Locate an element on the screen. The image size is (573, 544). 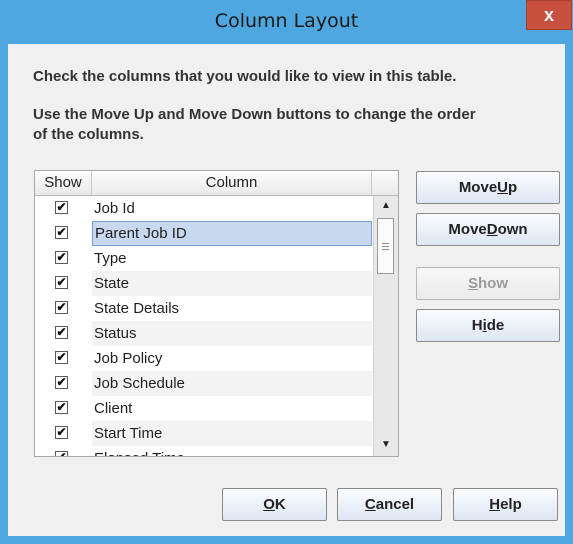
column-name-cell: Status is located at coordinates (232, 333).